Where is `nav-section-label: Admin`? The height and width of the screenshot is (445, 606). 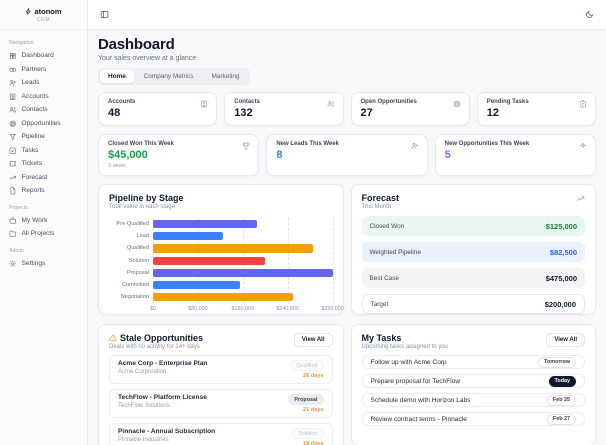 nav-section-label: Admin is located at coordinates (16, 250).